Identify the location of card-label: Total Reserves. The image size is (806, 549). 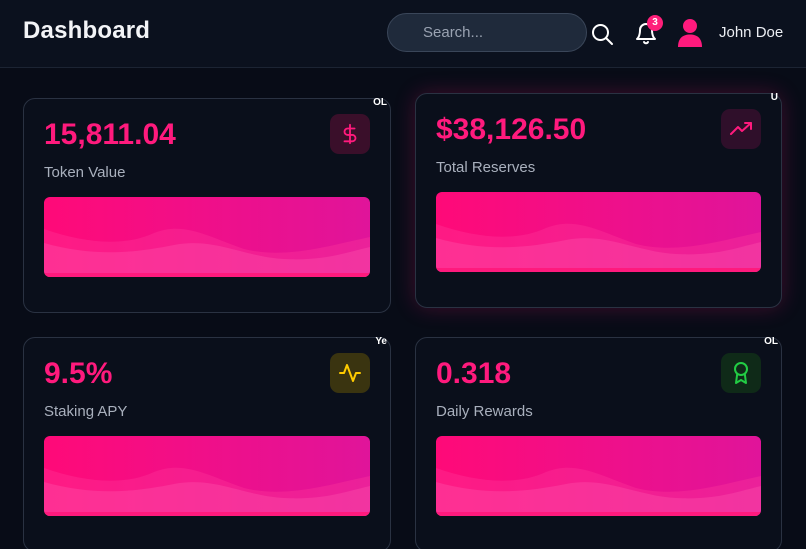
(486, 167).